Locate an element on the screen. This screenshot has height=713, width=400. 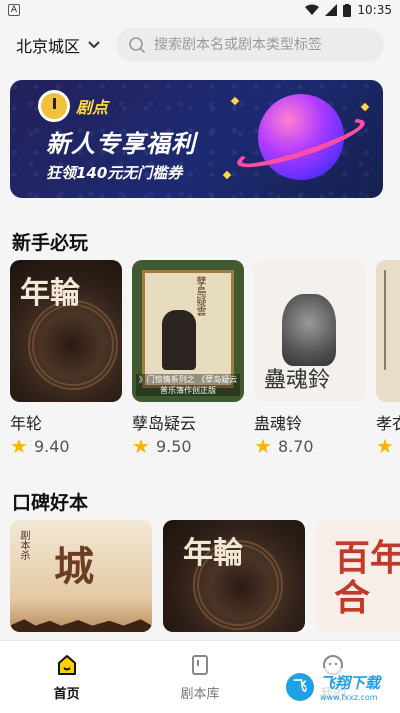
script-cover is located at coordinates (388, 331).